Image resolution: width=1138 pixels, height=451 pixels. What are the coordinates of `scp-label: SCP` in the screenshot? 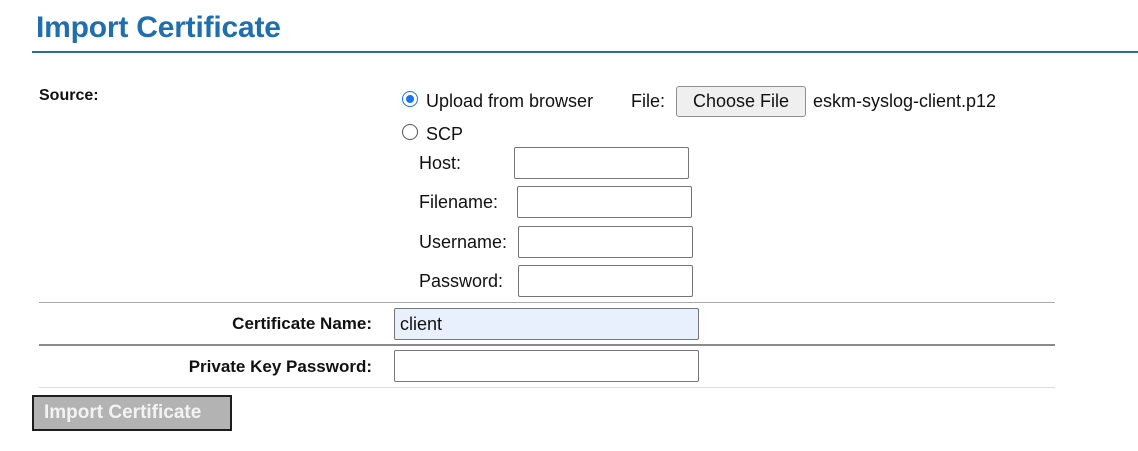 It's located at (445, 134).